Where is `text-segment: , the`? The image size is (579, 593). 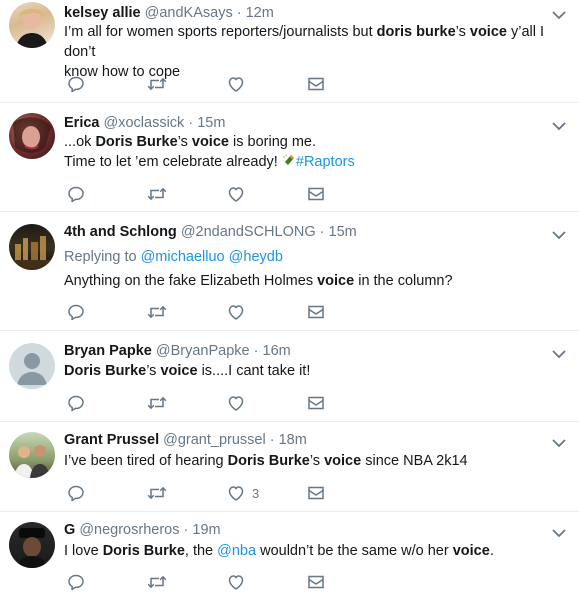 text-segment: , the is located at coordinates (201, 551).